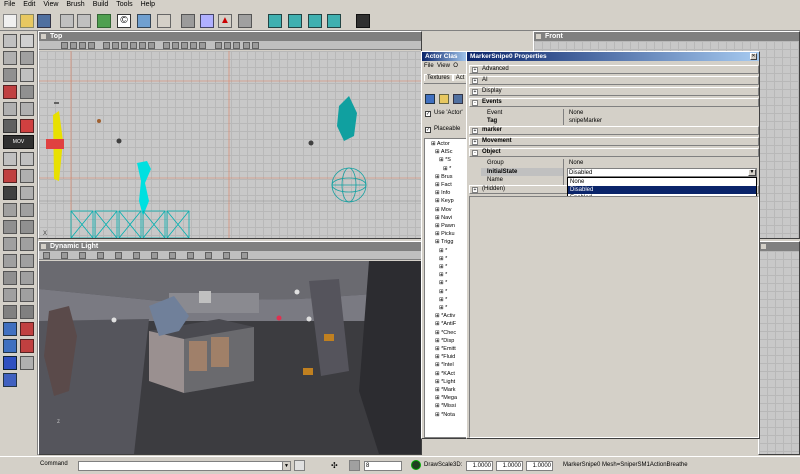  What do you see at coordinates (438, 77) in the screenshot?
I see `tab-textures: Textures` at bounding box center [438, 77].